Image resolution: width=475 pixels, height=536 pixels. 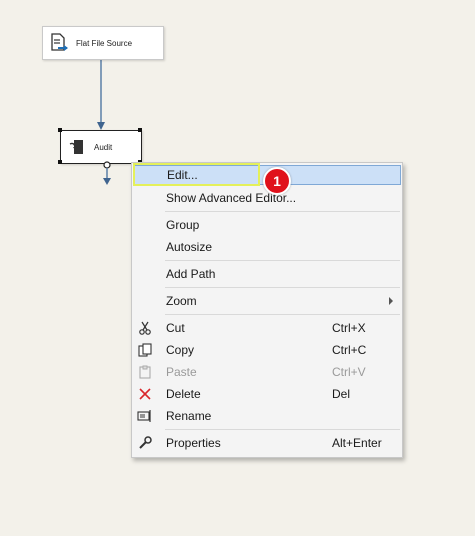 I want to click on audit-icon, so click(x=77, y=147).